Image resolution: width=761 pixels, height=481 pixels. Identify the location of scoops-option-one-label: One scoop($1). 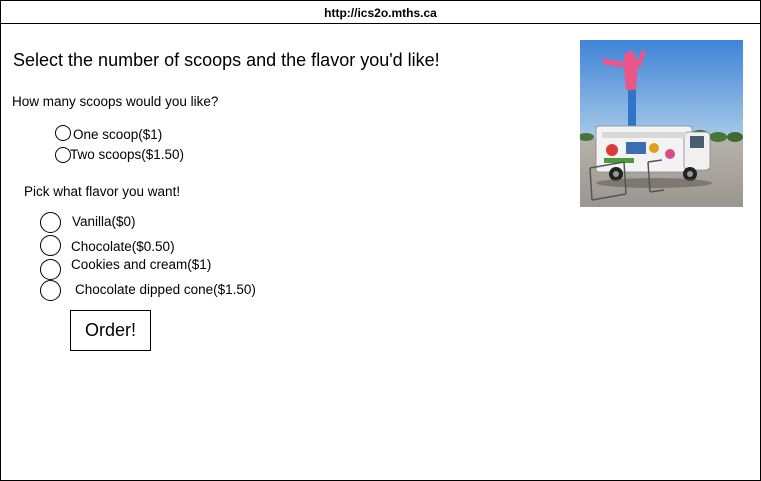
(118, 134).